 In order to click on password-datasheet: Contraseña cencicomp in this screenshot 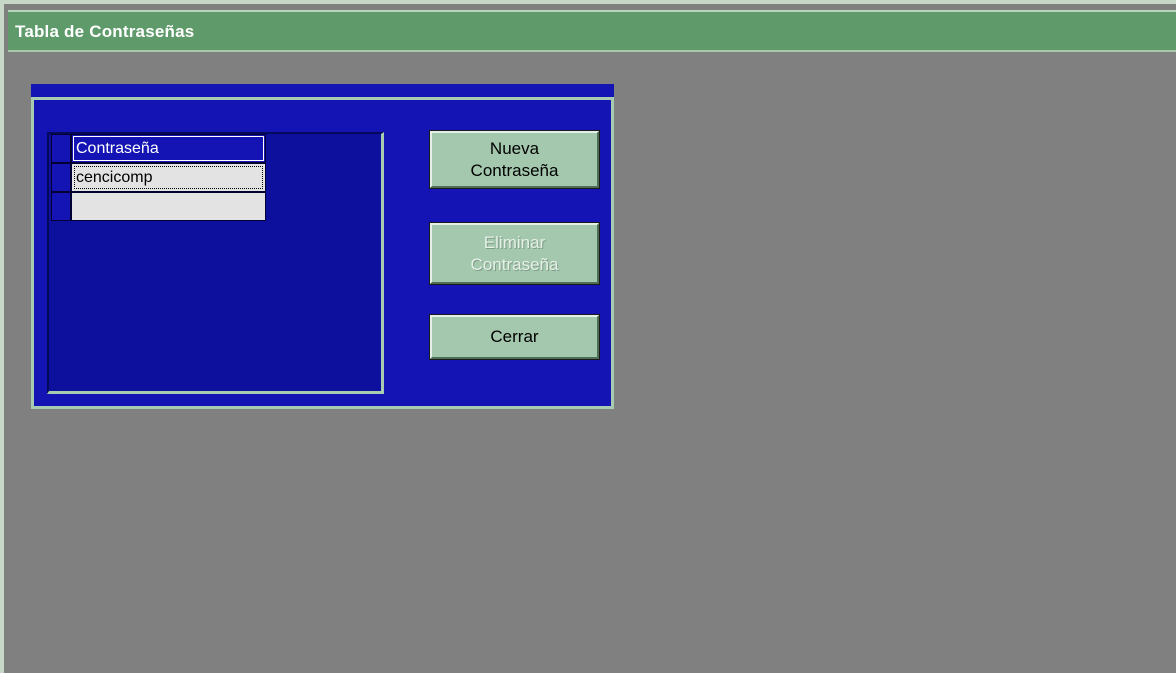, I will do `click(215, 263)`.